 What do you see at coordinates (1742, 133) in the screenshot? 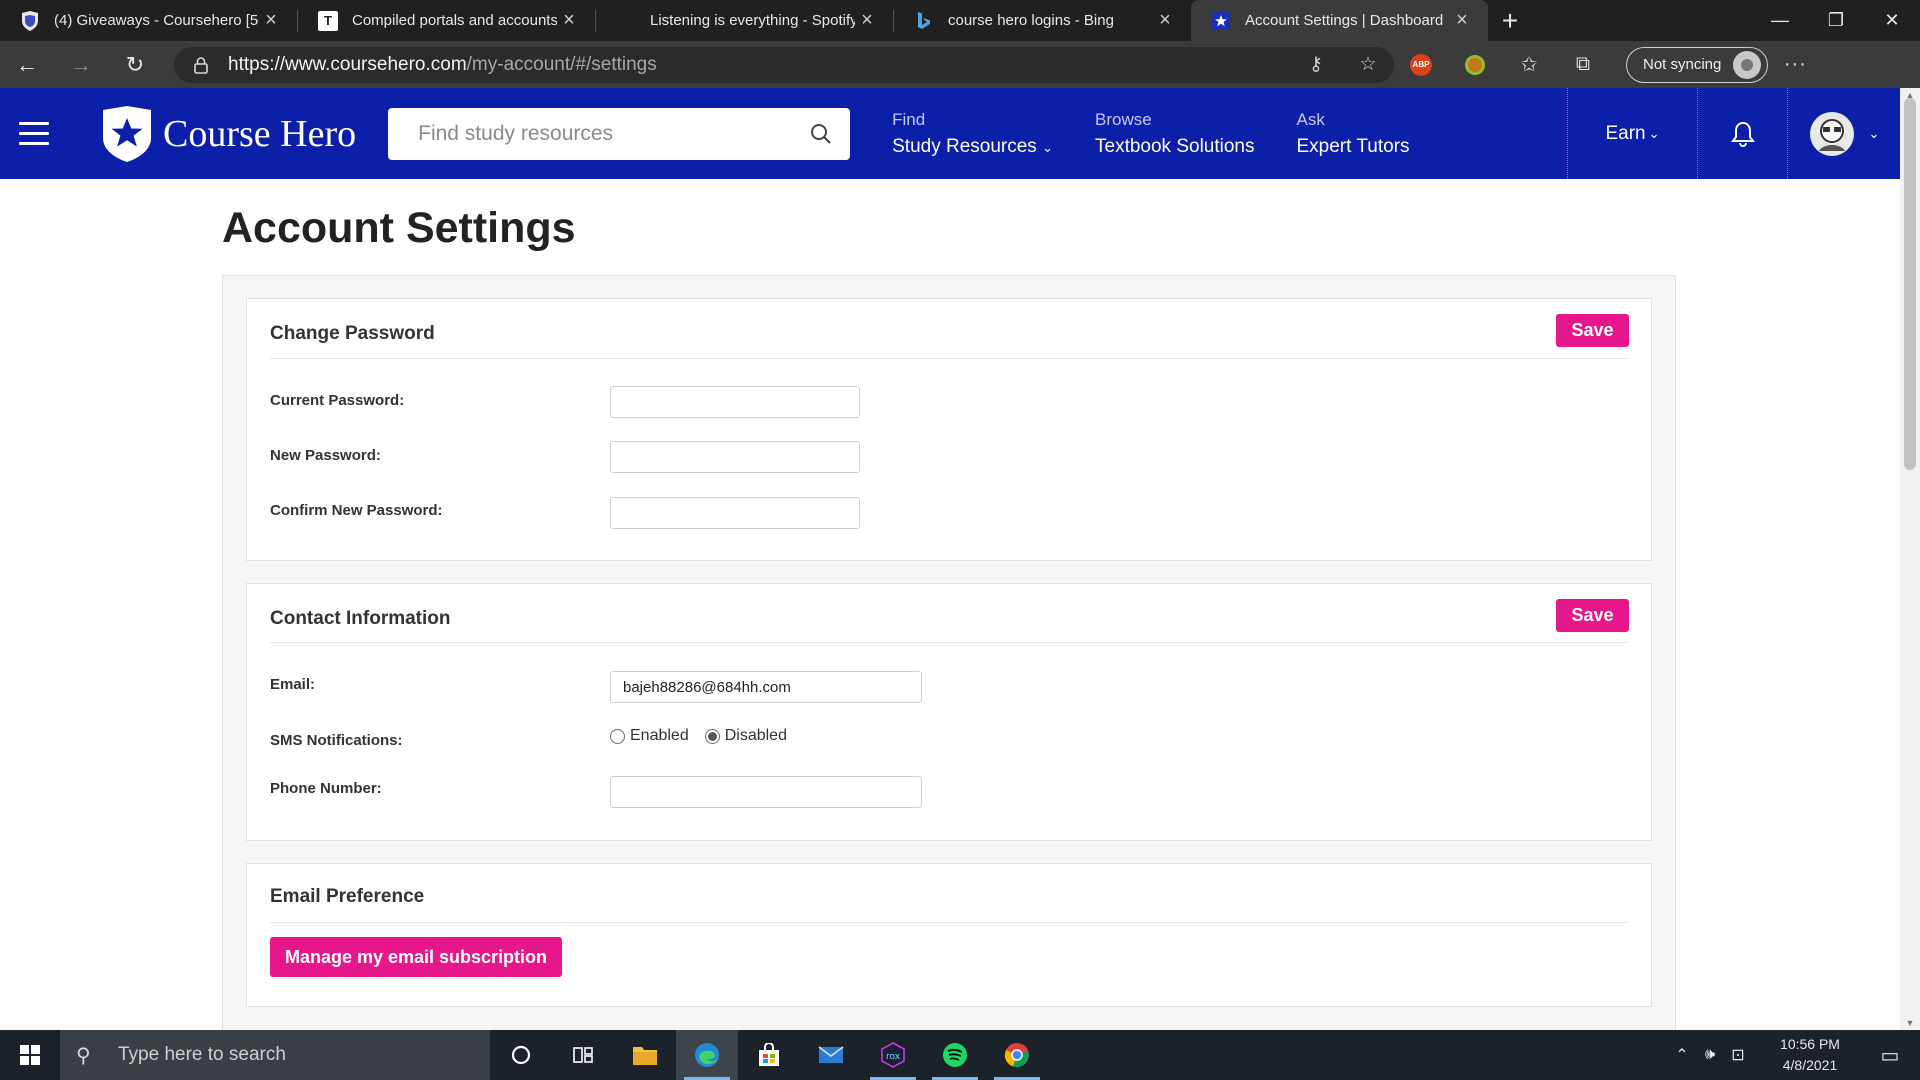
I see `notifications-bell-icon` at bounding box center [1742, 133].